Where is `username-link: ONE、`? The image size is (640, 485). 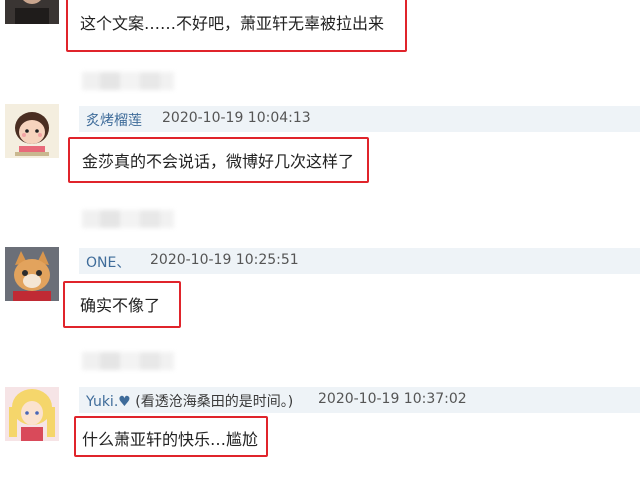
username-link: ONE、 is located at coordinates (108, 262).